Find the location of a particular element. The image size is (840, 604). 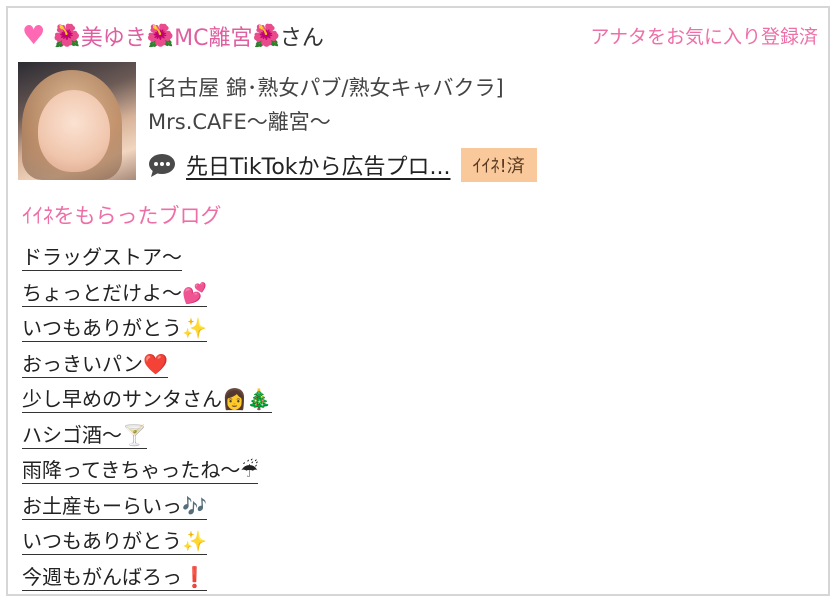

owner-honorific: さん is located at coordinates (301, 38).